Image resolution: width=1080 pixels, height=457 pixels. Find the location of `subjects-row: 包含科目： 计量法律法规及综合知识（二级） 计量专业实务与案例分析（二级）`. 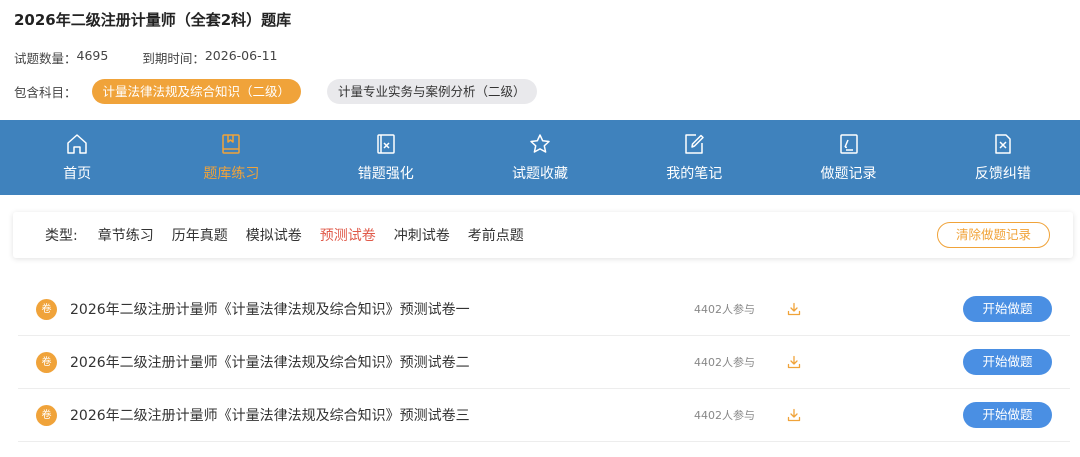

subjects-row: 包含科目： 计量法律法规及综合知识（二级） 计量专业实务与案例分析（二级） is located at coordinates (275, 91).